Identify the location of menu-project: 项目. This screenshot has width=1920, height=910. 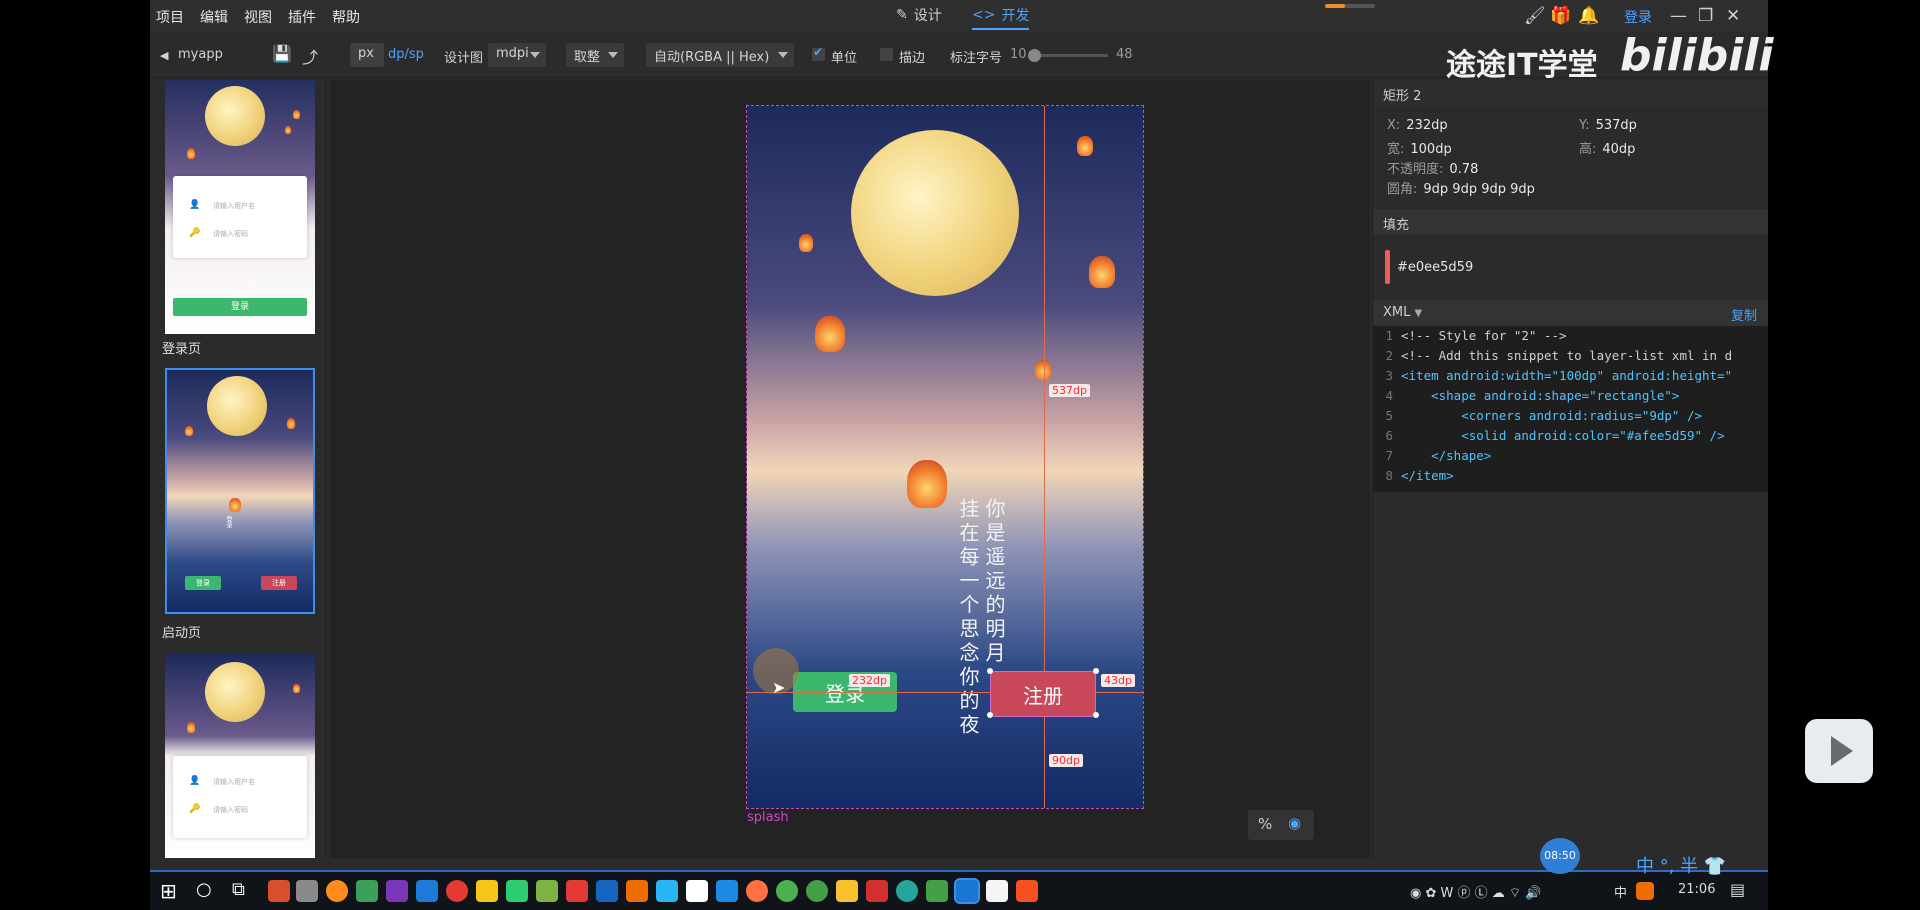
(170, 17).